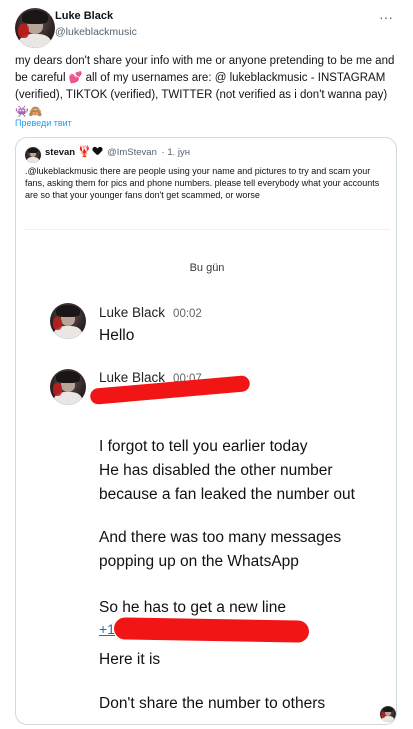 The image size is (413, 729). Describe the element at coordinates (84, 16) in the screenshot. I see `author-name: Luke Black` at that location.